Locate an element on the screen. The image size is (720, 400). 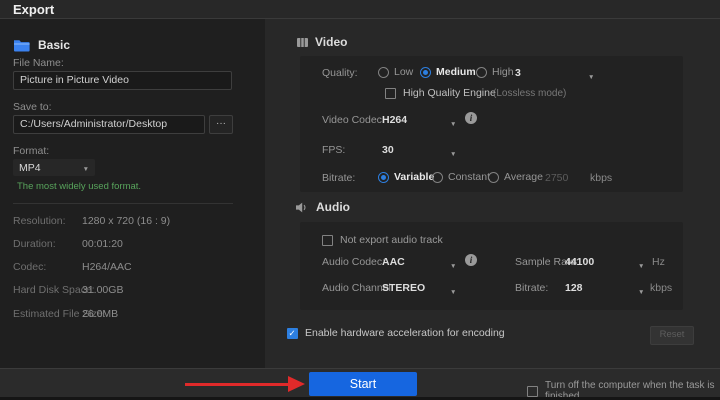
video-section-label: Video is located at coordinates (331, 42).